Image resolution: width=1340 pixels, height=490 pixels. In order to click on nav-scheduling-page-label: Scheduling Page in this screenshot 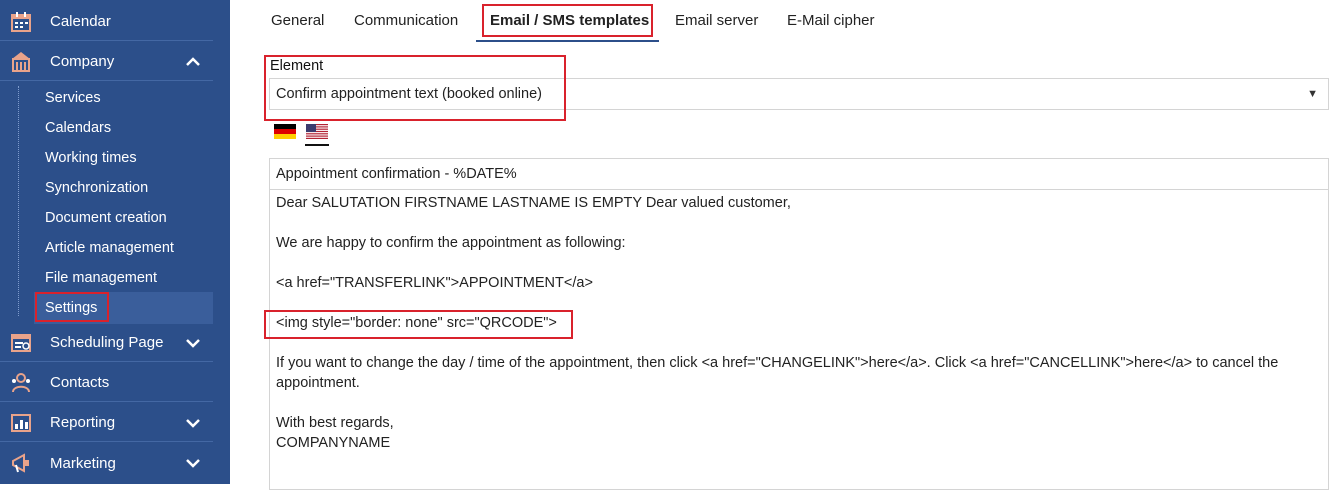, I will do `click(107, 342)`.